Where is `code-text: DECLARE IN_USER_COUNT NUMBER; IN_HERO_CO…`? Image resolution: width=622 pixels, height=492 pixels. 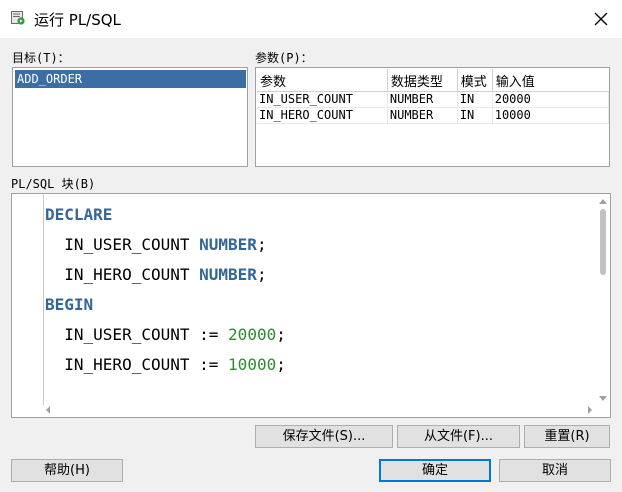 code-text: DECLARE IN_USER_COUNT NUMBER; IN_HERO_CO… is located at coordinates (165, 290).